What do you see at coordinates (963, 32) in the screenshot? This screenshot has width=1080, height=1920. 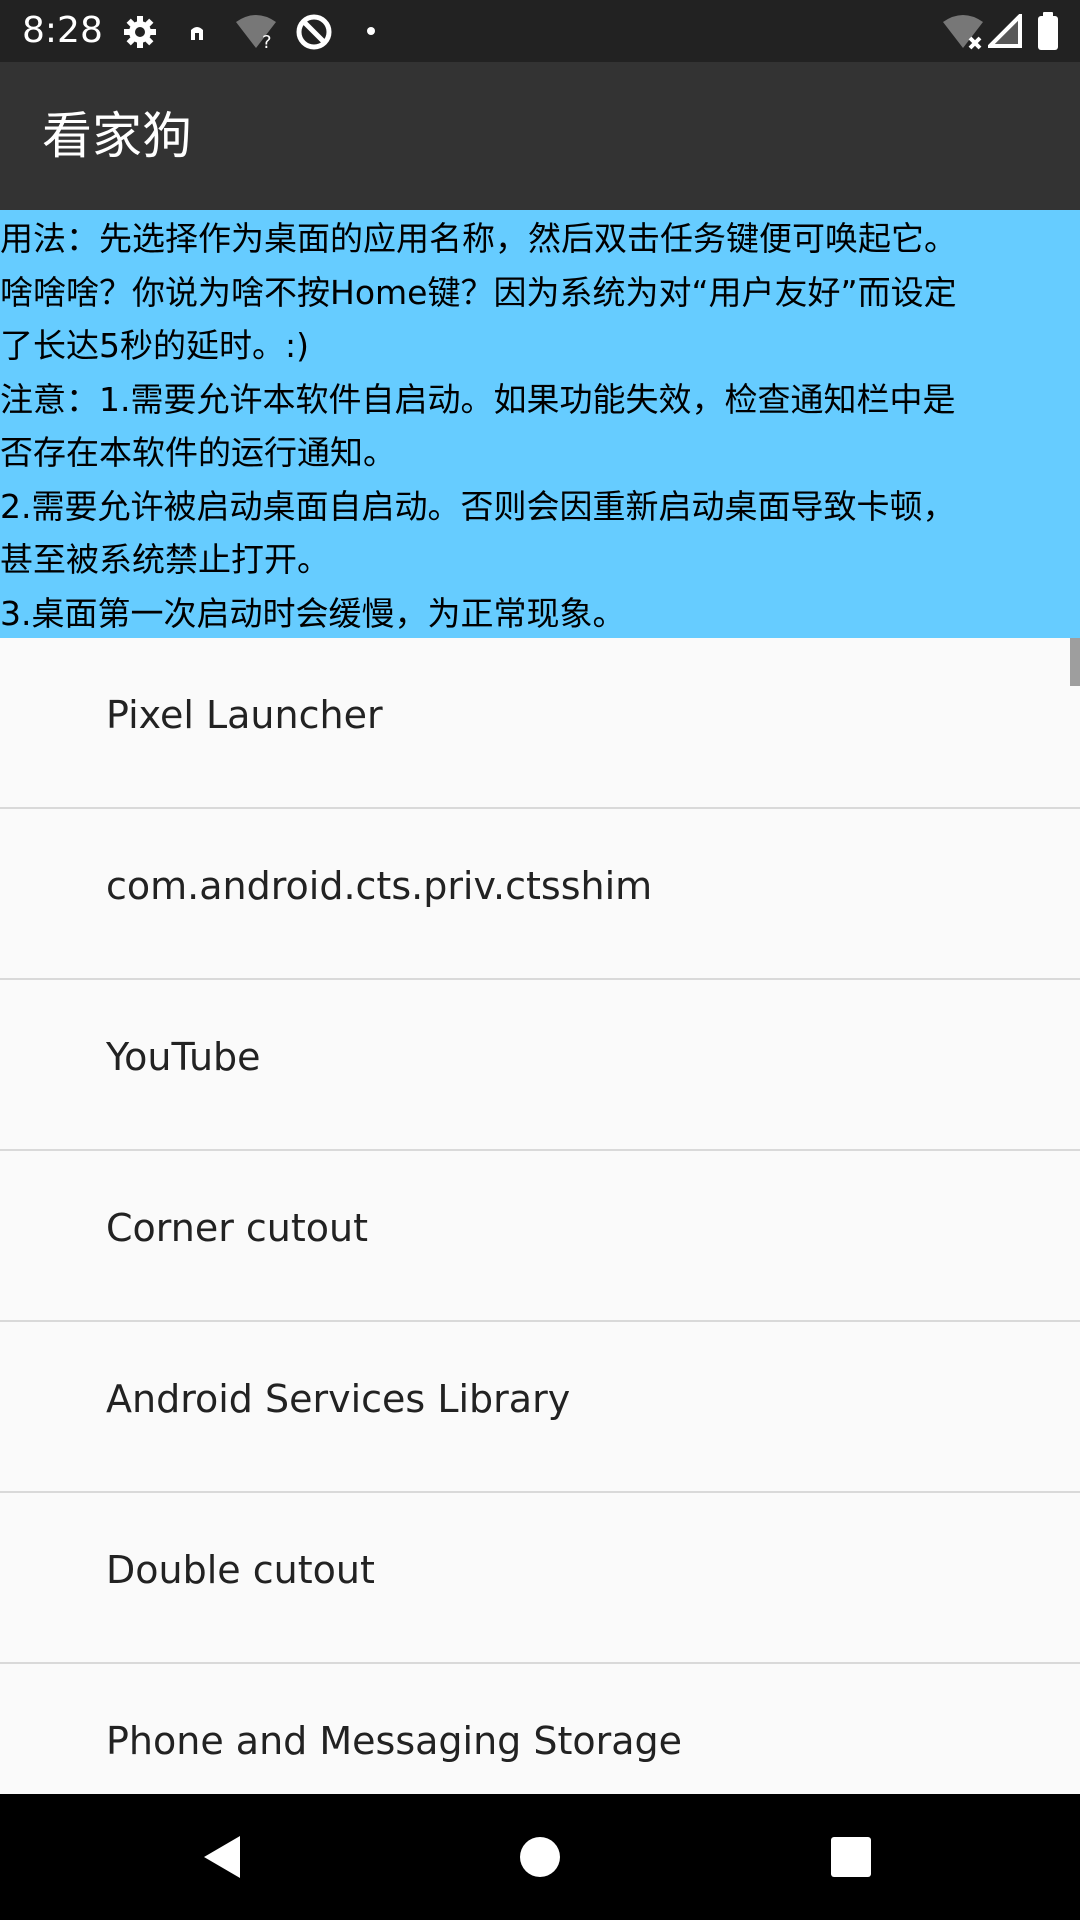 I see `wifi-off-icon` at bounding box center [963, 32].